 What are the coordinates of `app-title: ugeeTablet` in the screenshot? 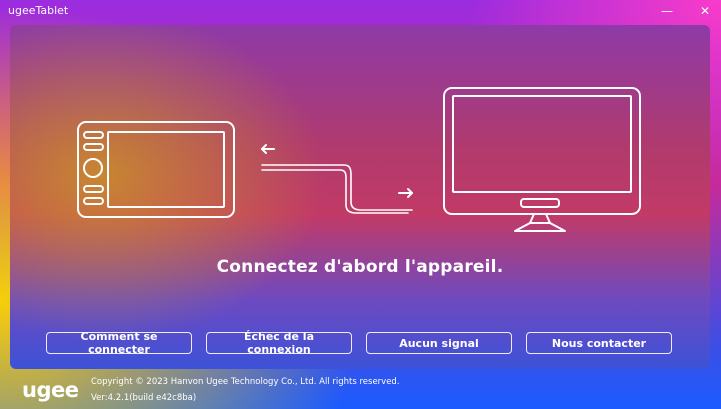 It's located at (38, 10).